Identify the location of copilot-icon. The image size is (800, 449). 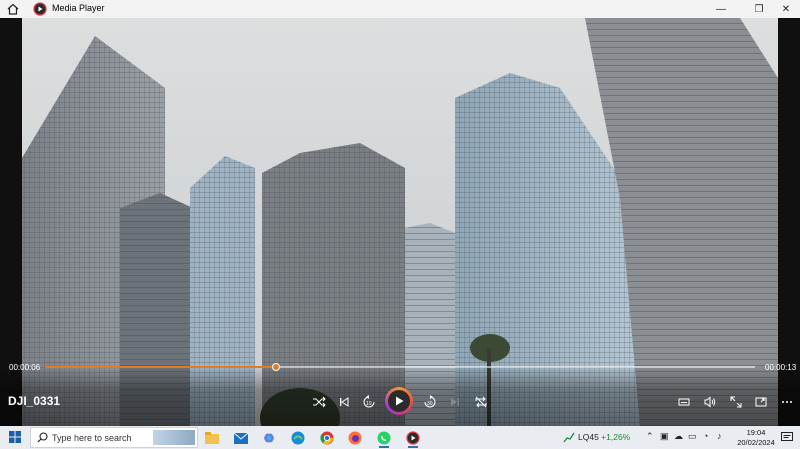
(269, 438).